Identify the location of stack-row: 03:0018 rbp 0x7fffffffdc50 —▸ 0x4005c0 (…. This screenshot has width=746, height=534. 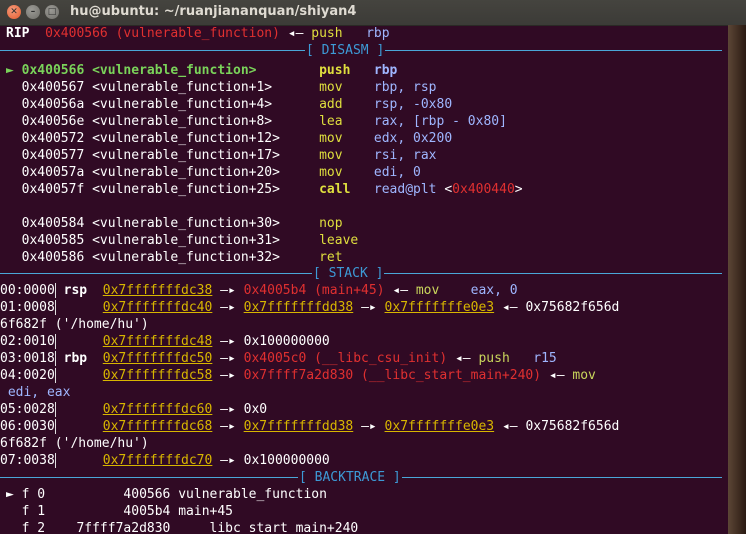
(278, 358).